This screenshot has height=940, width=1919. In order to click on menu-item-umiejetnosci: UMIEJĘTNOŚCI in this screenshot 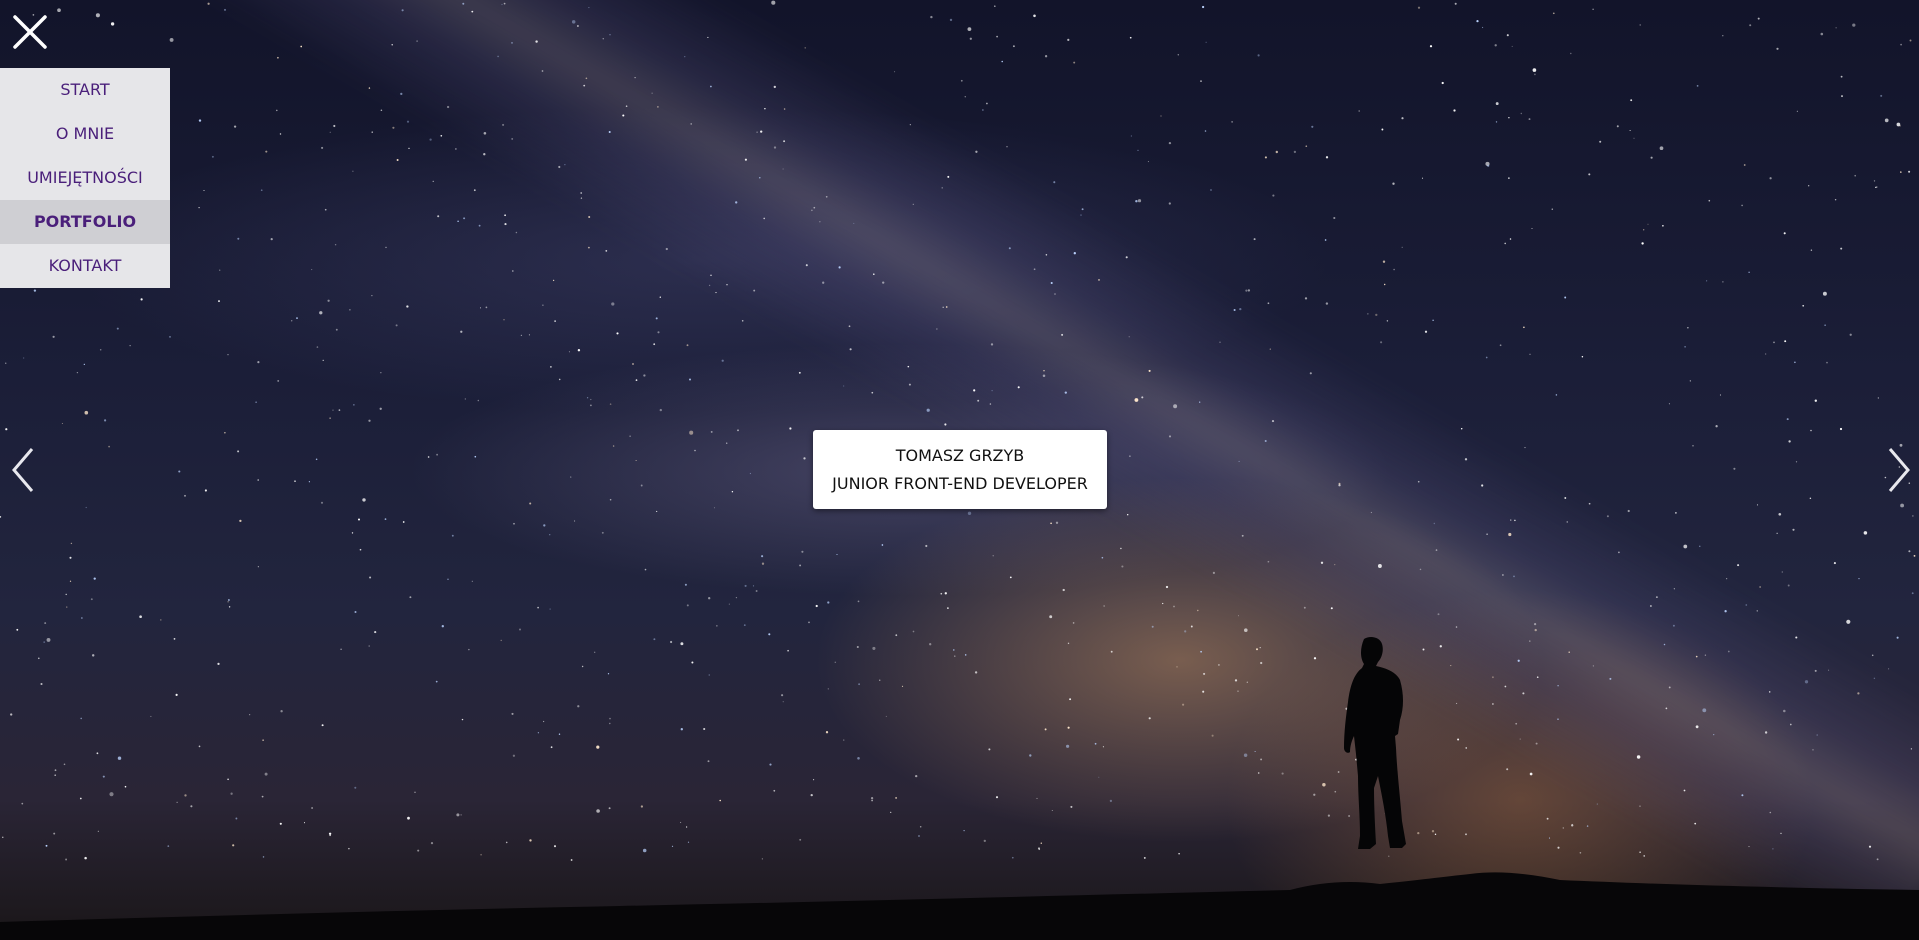, I will do `click(85, 178)`.